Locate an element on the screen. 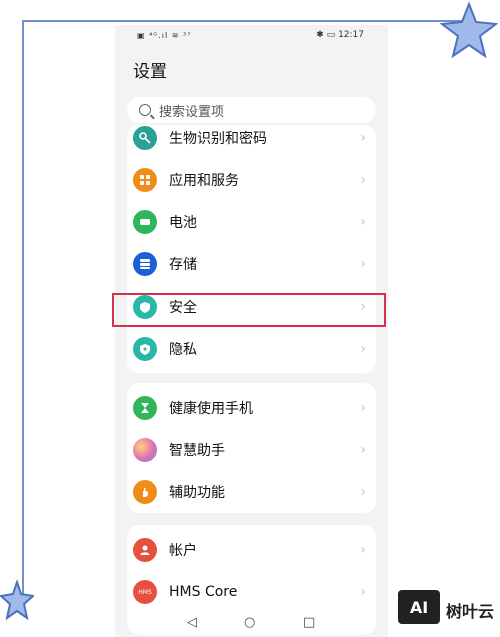  watermark: AI 树叶云 is located at coordinates (448, 610).